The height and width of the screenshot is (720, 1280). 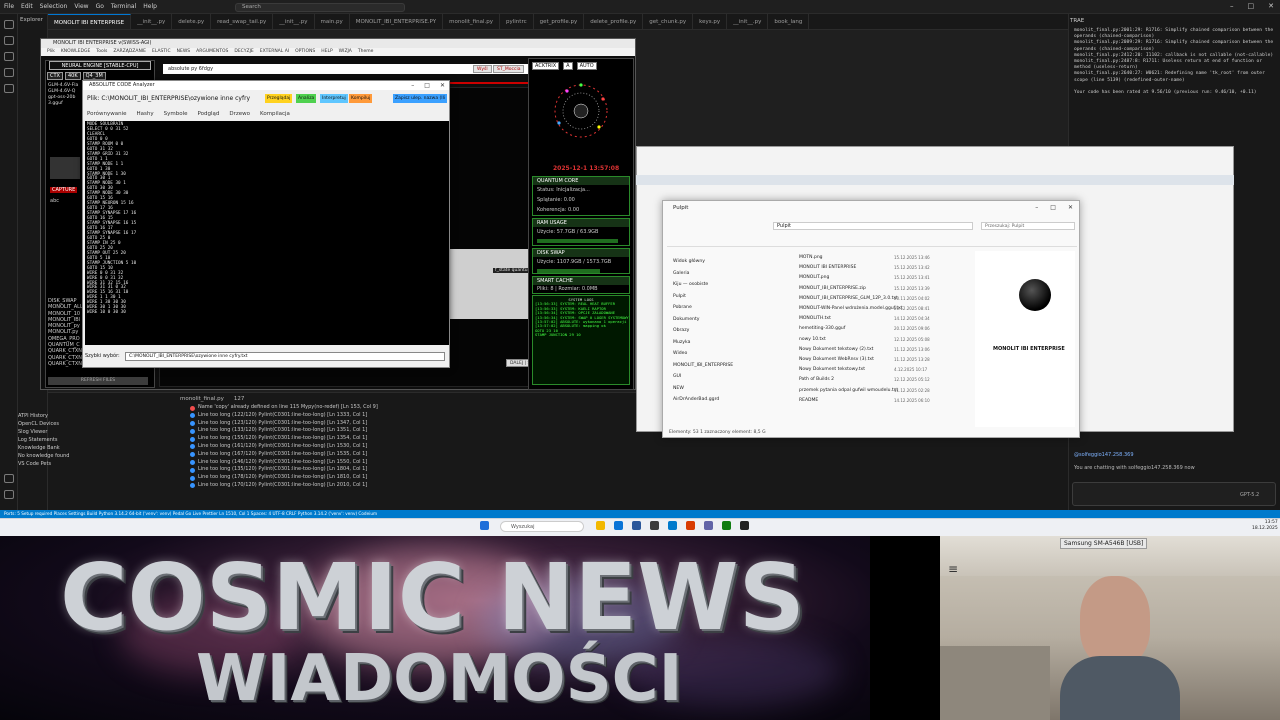 I want to click on terminal-icon, so click(x=654, y=525).